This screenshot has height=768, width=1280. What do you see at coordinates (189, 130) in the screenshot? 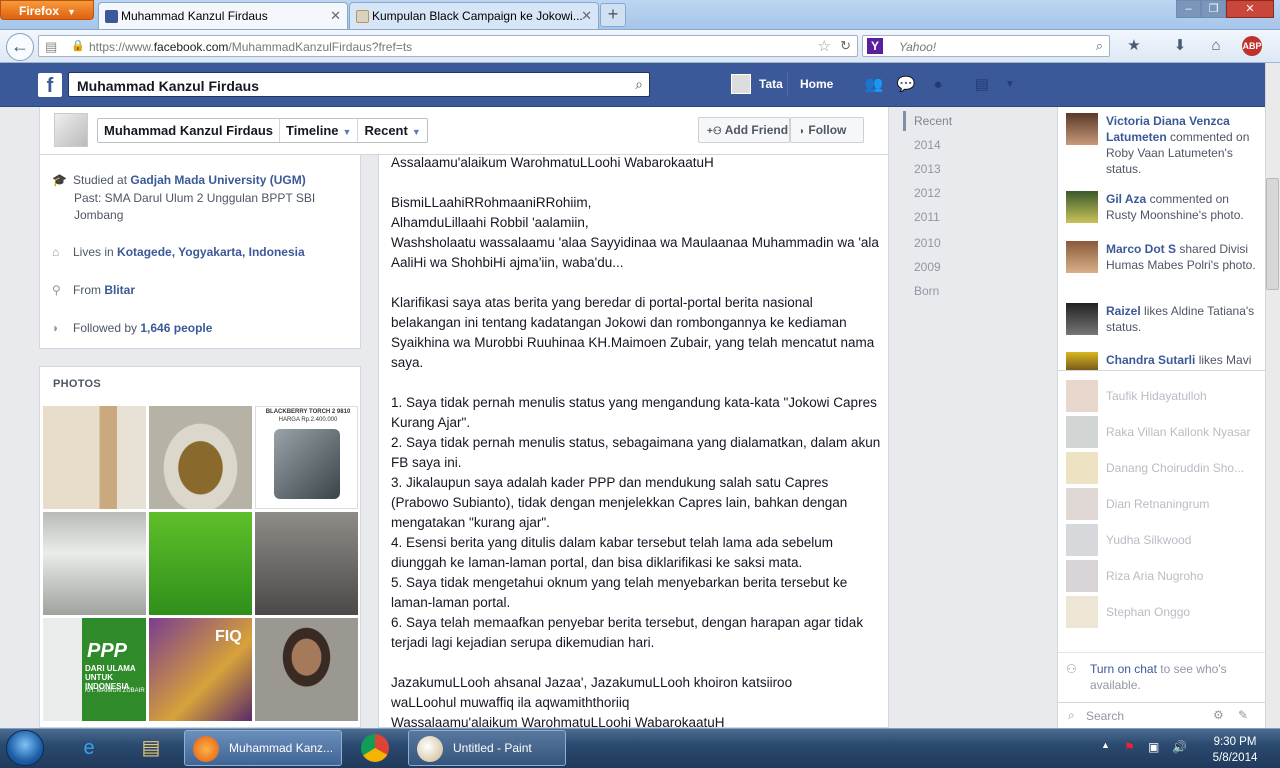
I see `profile-name-crumb: Muhammad Kanzul Firdaus` at bounding box center [189, 130].